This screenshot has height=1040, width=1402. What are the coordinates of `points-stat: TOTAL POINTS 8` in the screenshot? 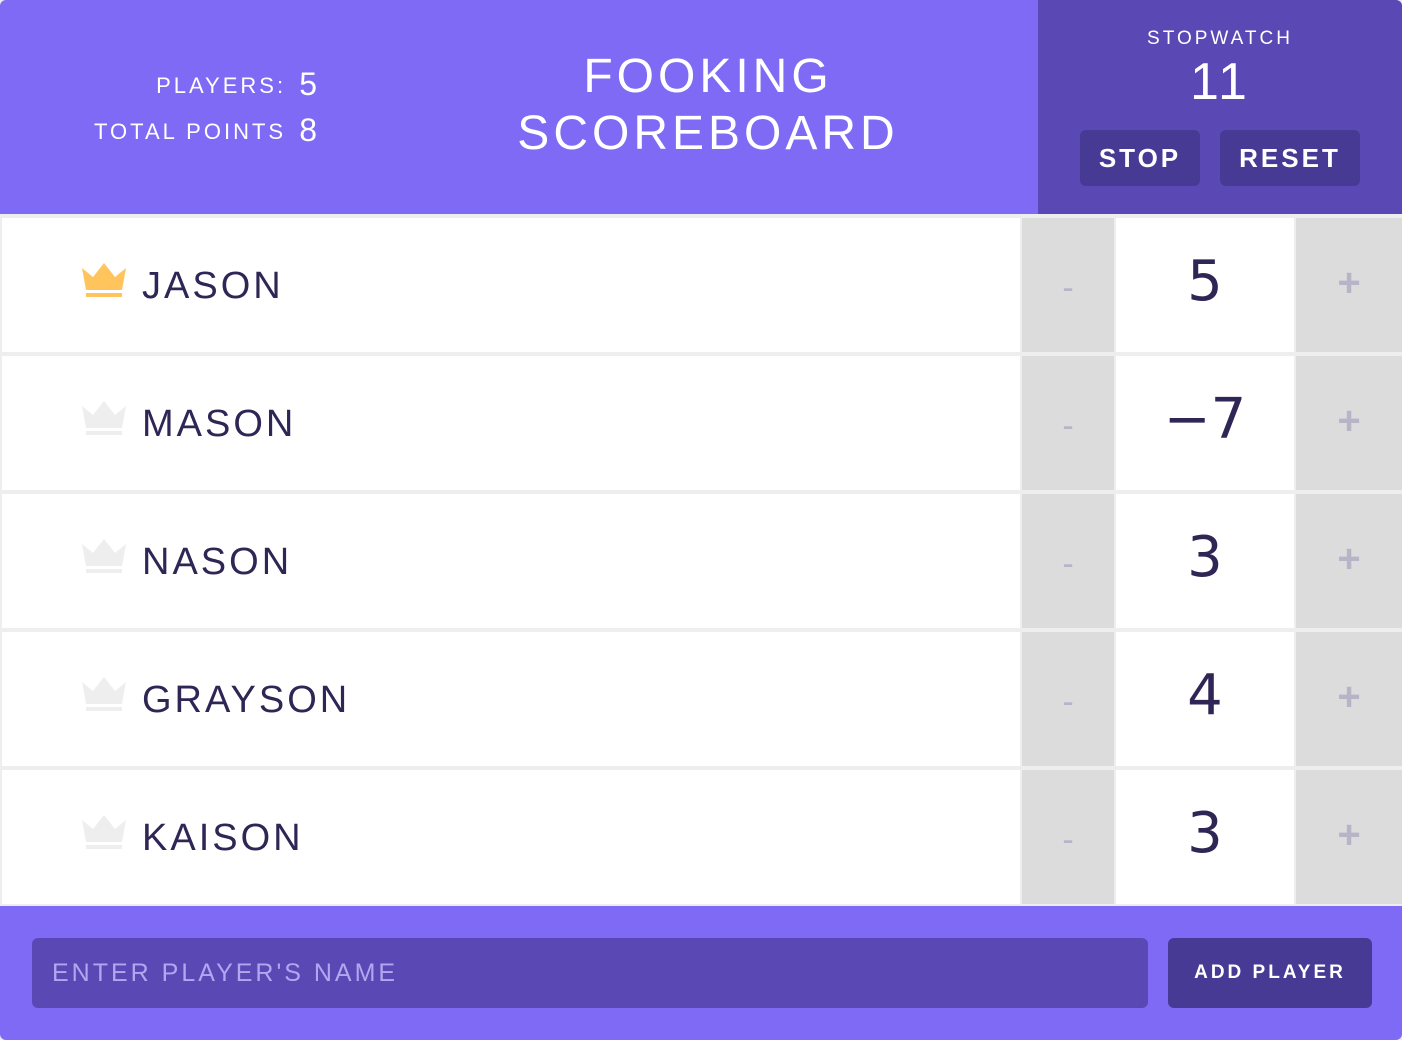 It's located at (206, 131).